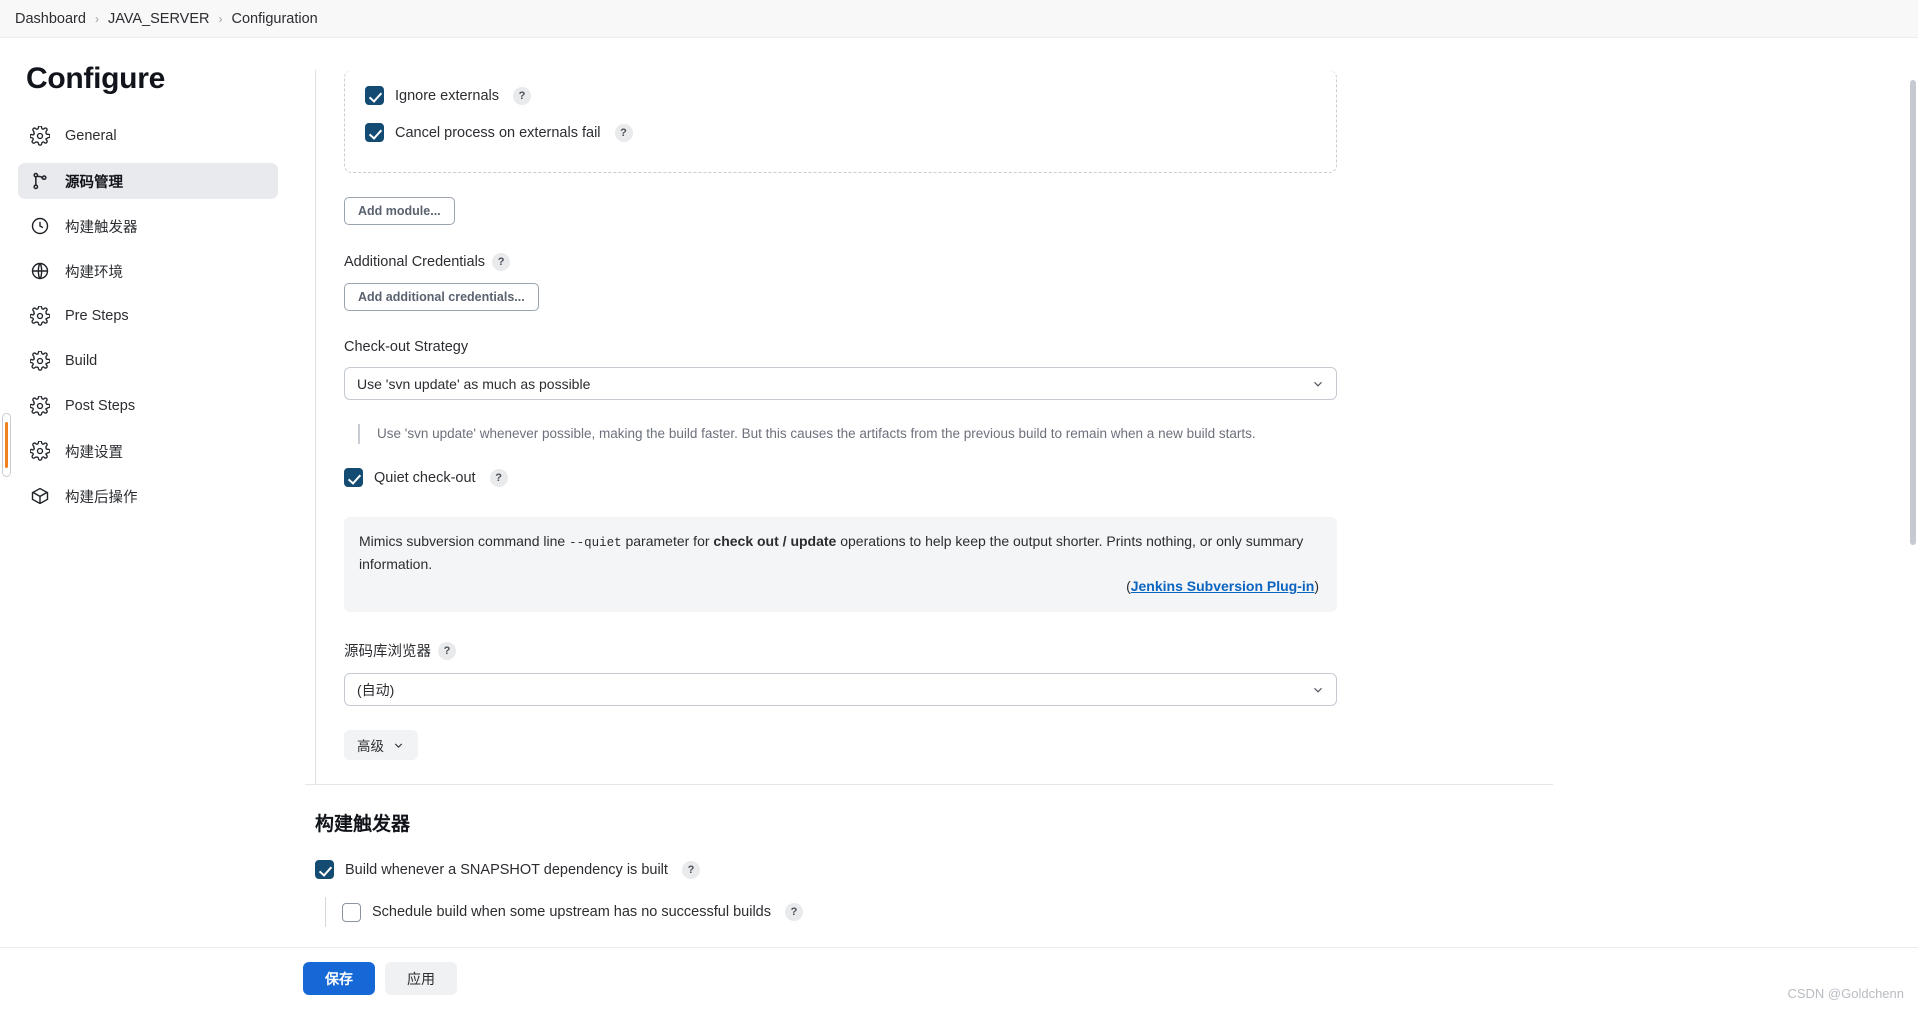  Describe the element at coordinates (1913, 312) in the screenshot. I see `page-scrollbar` at that location.